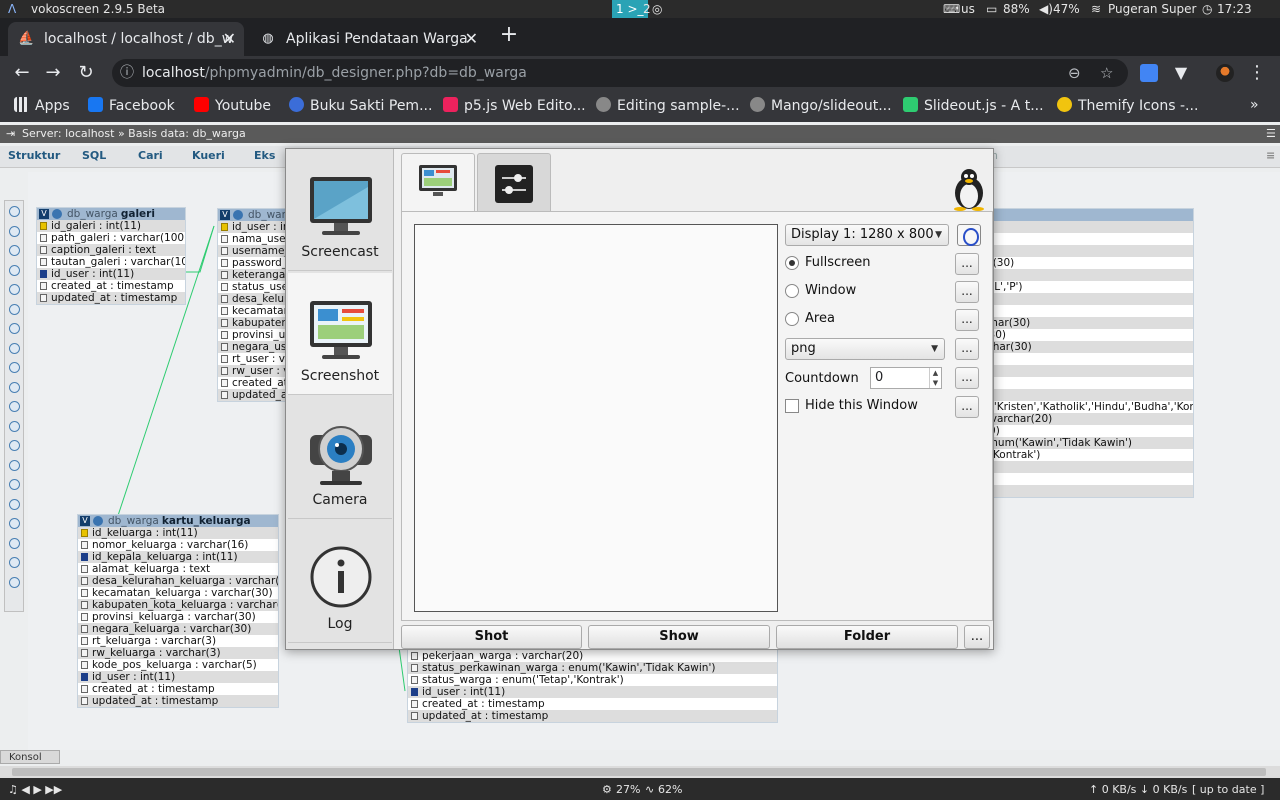 The image size is (1280, 800). I want to click on side-tab-screencast: Screencast, so click(340, 210).